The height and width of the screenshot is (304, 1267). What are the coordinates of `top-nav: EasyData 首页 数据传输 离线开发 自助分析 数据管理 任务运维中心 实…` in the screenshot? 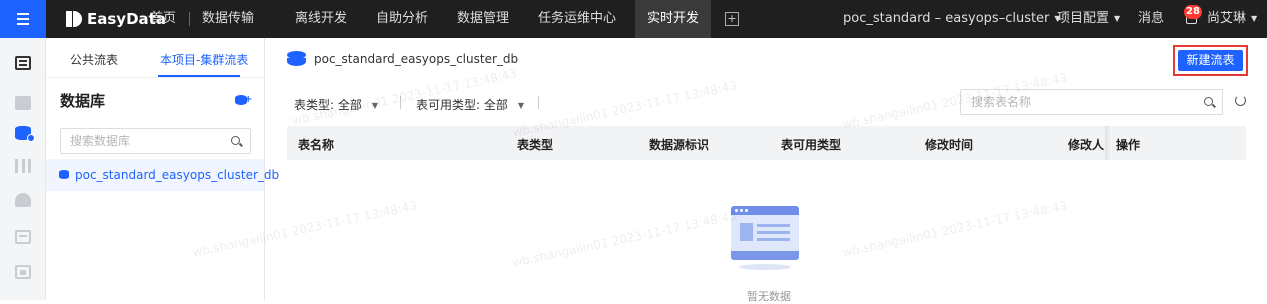 It's located at (633, 19).